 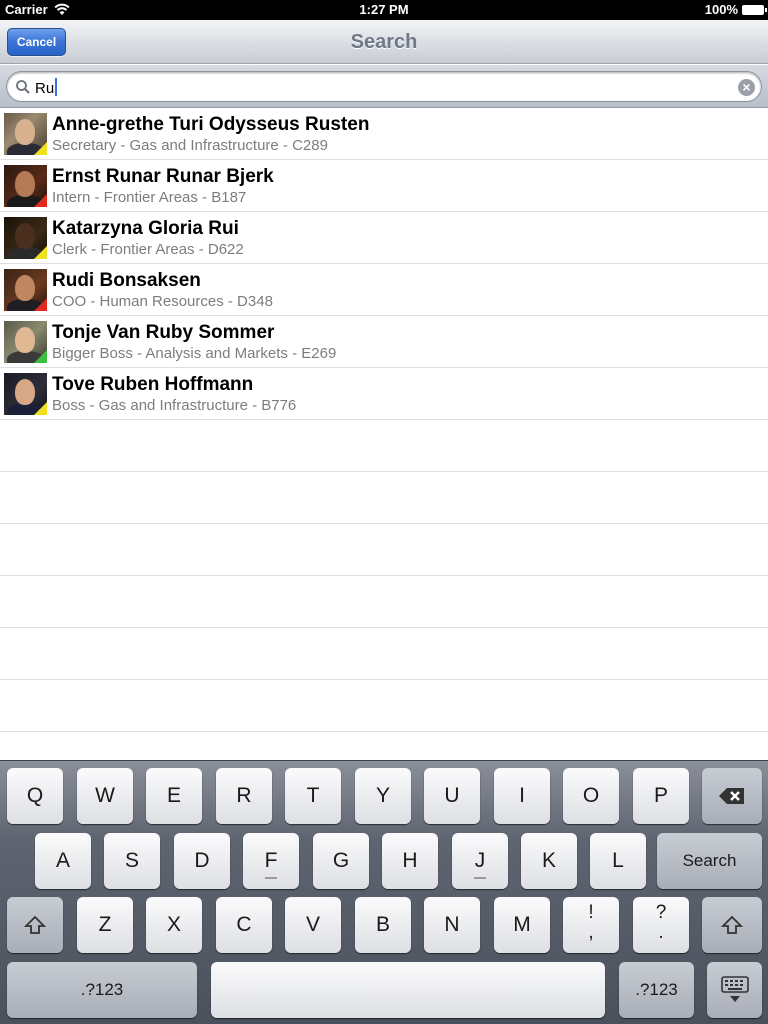 What do you see at coordinates (163, 332) in the screenshot?
I see `person-name: Tonje Van Ruby Sommer` at bounding box center [163, 332].